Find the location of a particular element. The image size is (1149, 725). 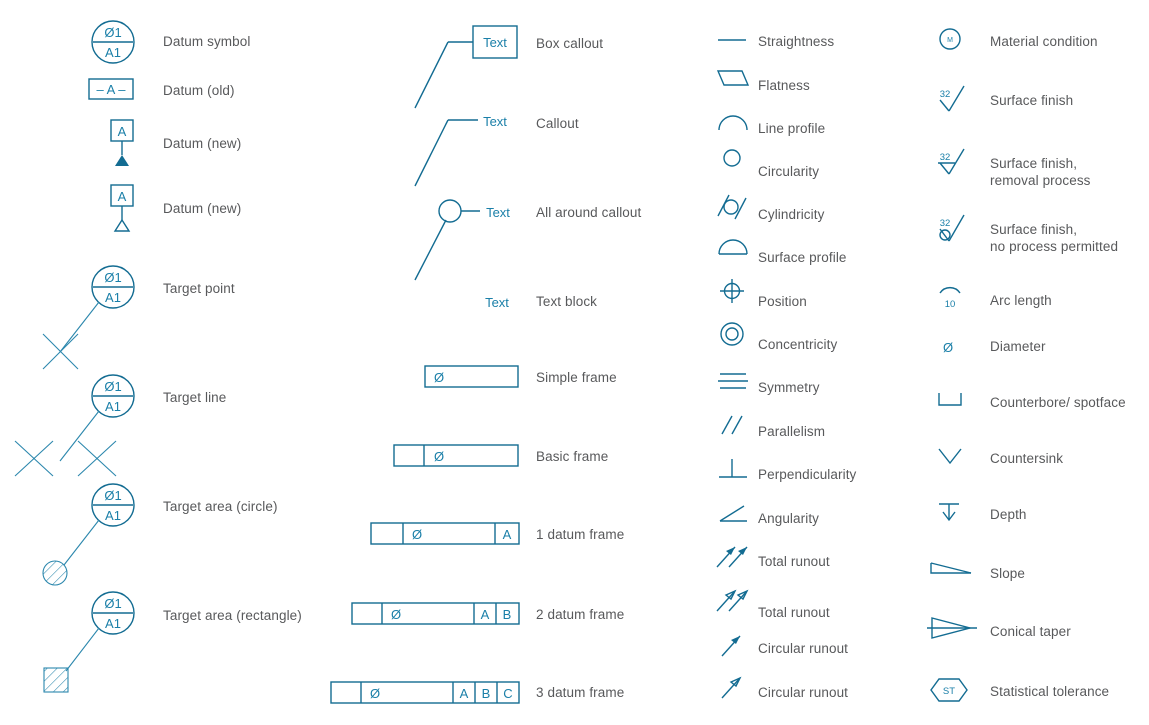

datum-frame-1-icon: Ø A is located at coordinates (447, 535).